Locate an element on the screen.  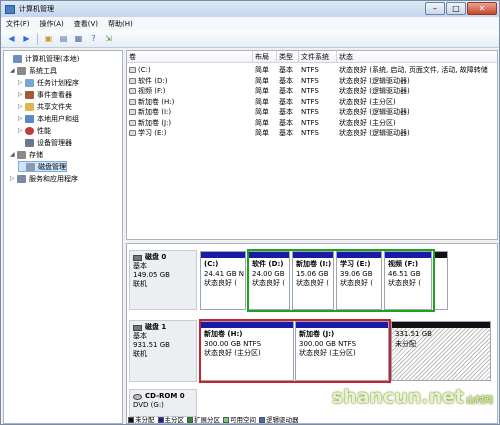
properties-icon: ▦ is located at coordinates (78, 38).